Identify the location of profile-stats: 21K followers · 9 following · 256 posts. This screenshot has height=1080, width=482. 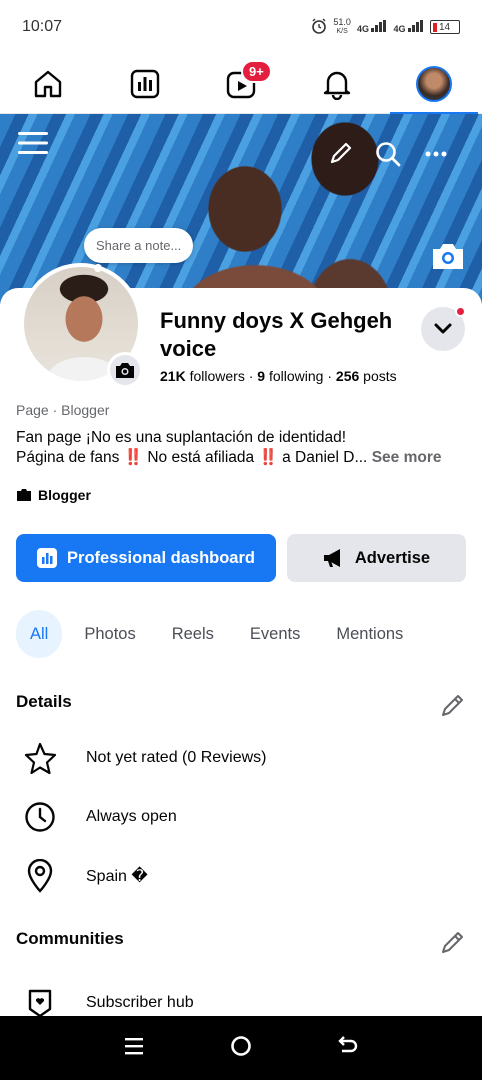
(278, 376).